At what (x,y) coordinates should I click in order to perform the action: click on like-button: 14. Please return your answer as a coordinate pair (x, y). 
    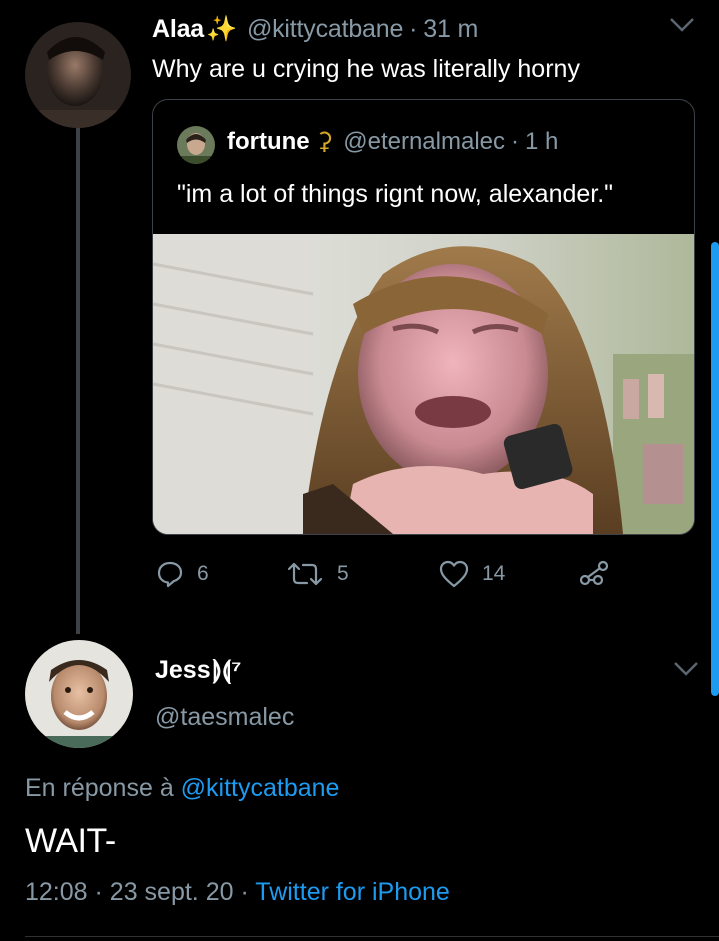
    Looking at the image, I should click on (471, 574).